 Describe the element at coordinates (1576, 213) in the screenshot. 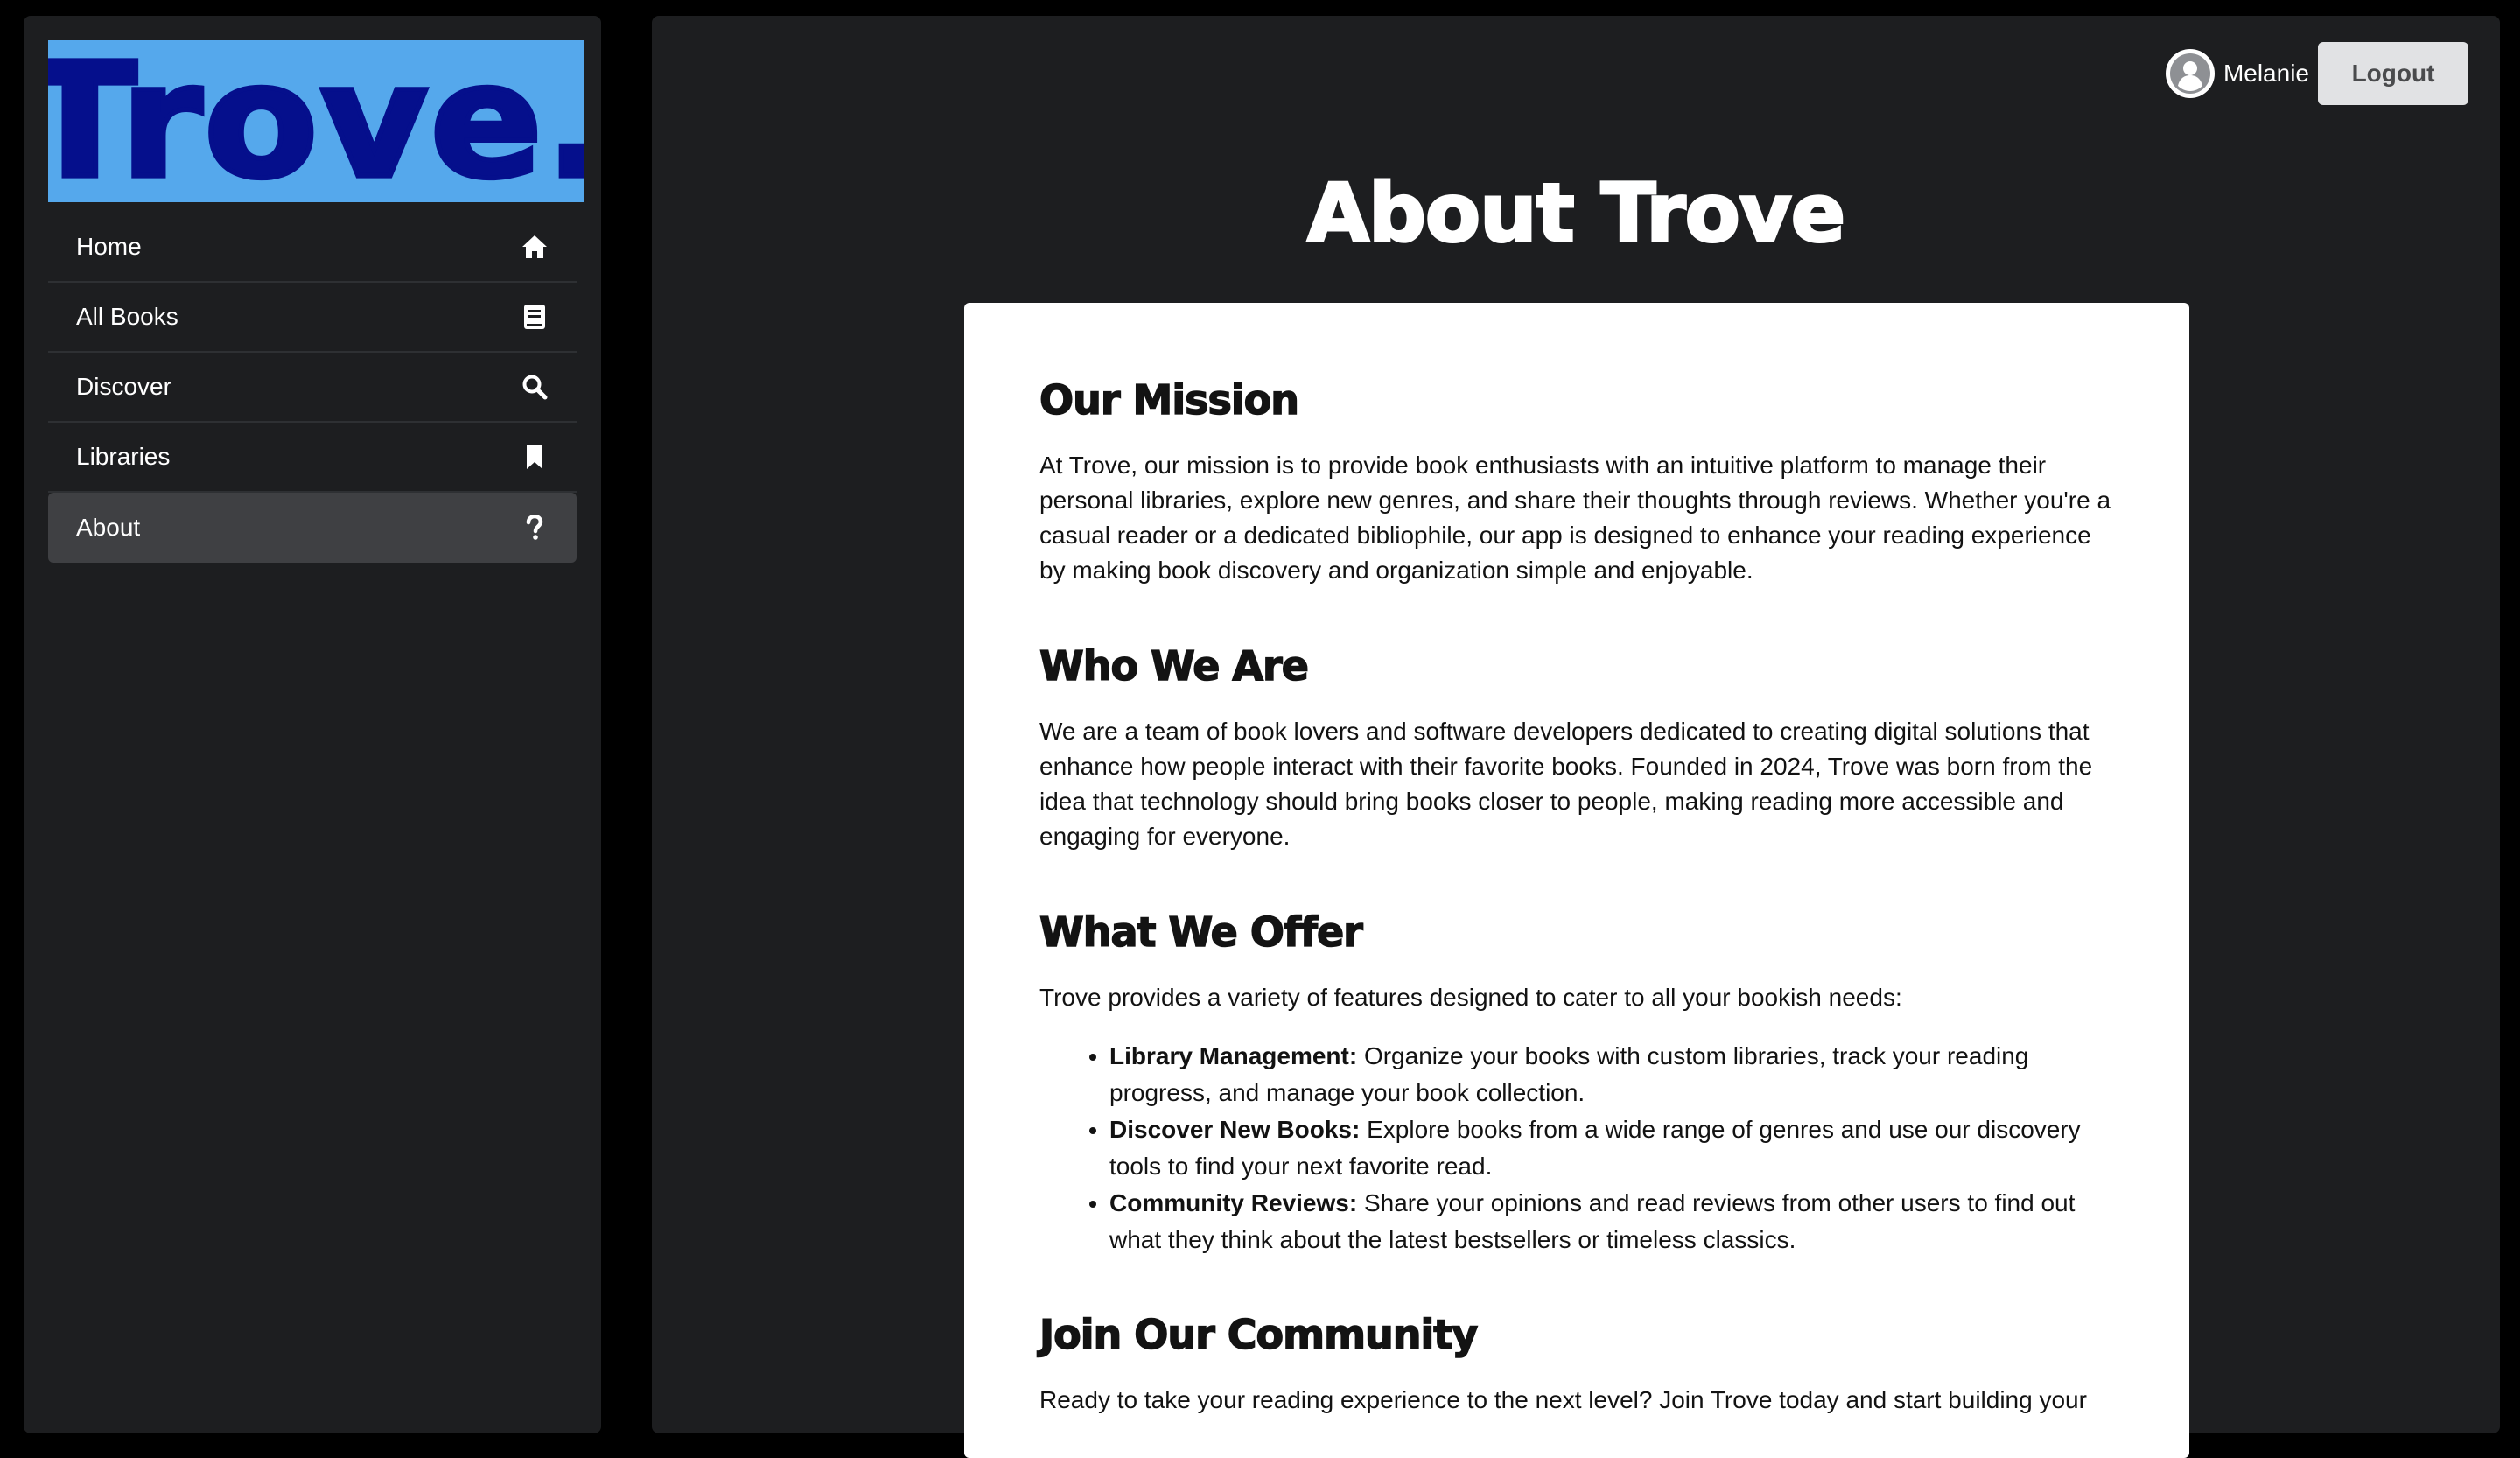

I see `page-title: About Trove` at that location.